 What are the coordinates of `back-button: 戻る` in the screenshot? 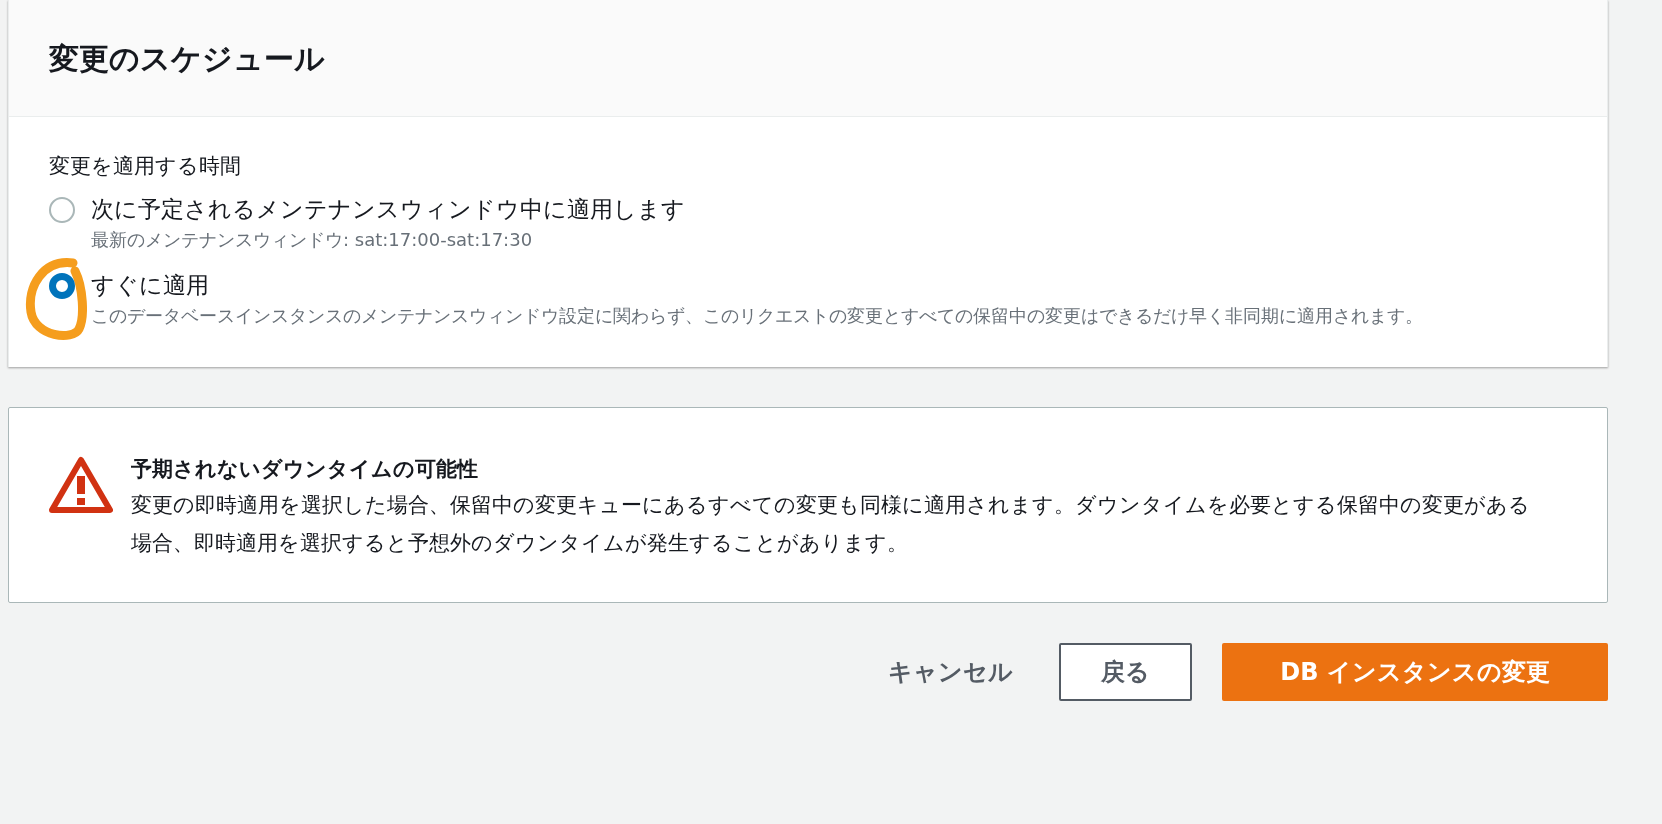 It's located at (1125, 671).